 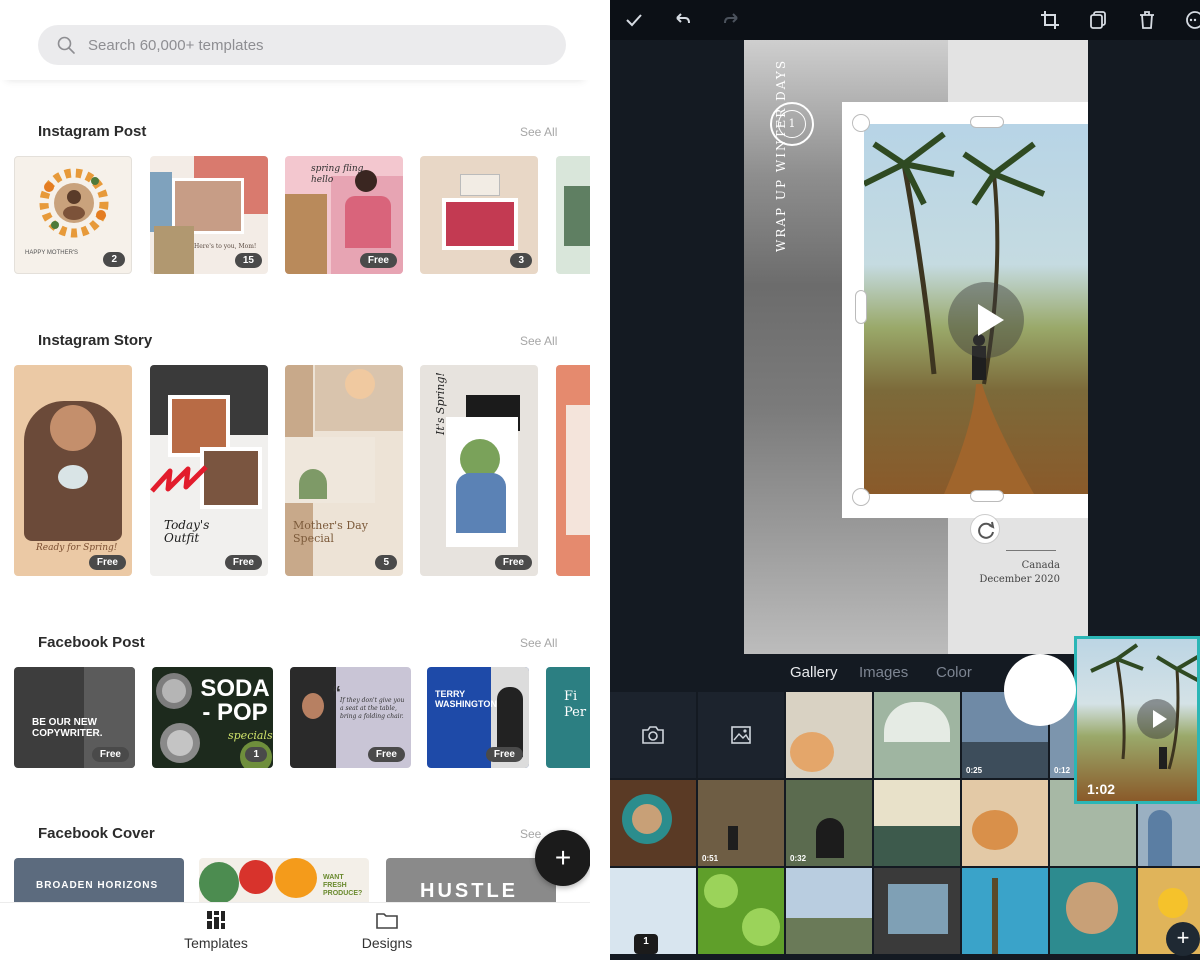 What do you see at coordinates (1050, 20) in the screenshot?
I see `crop-icon` at bounding box center [1050, 20].